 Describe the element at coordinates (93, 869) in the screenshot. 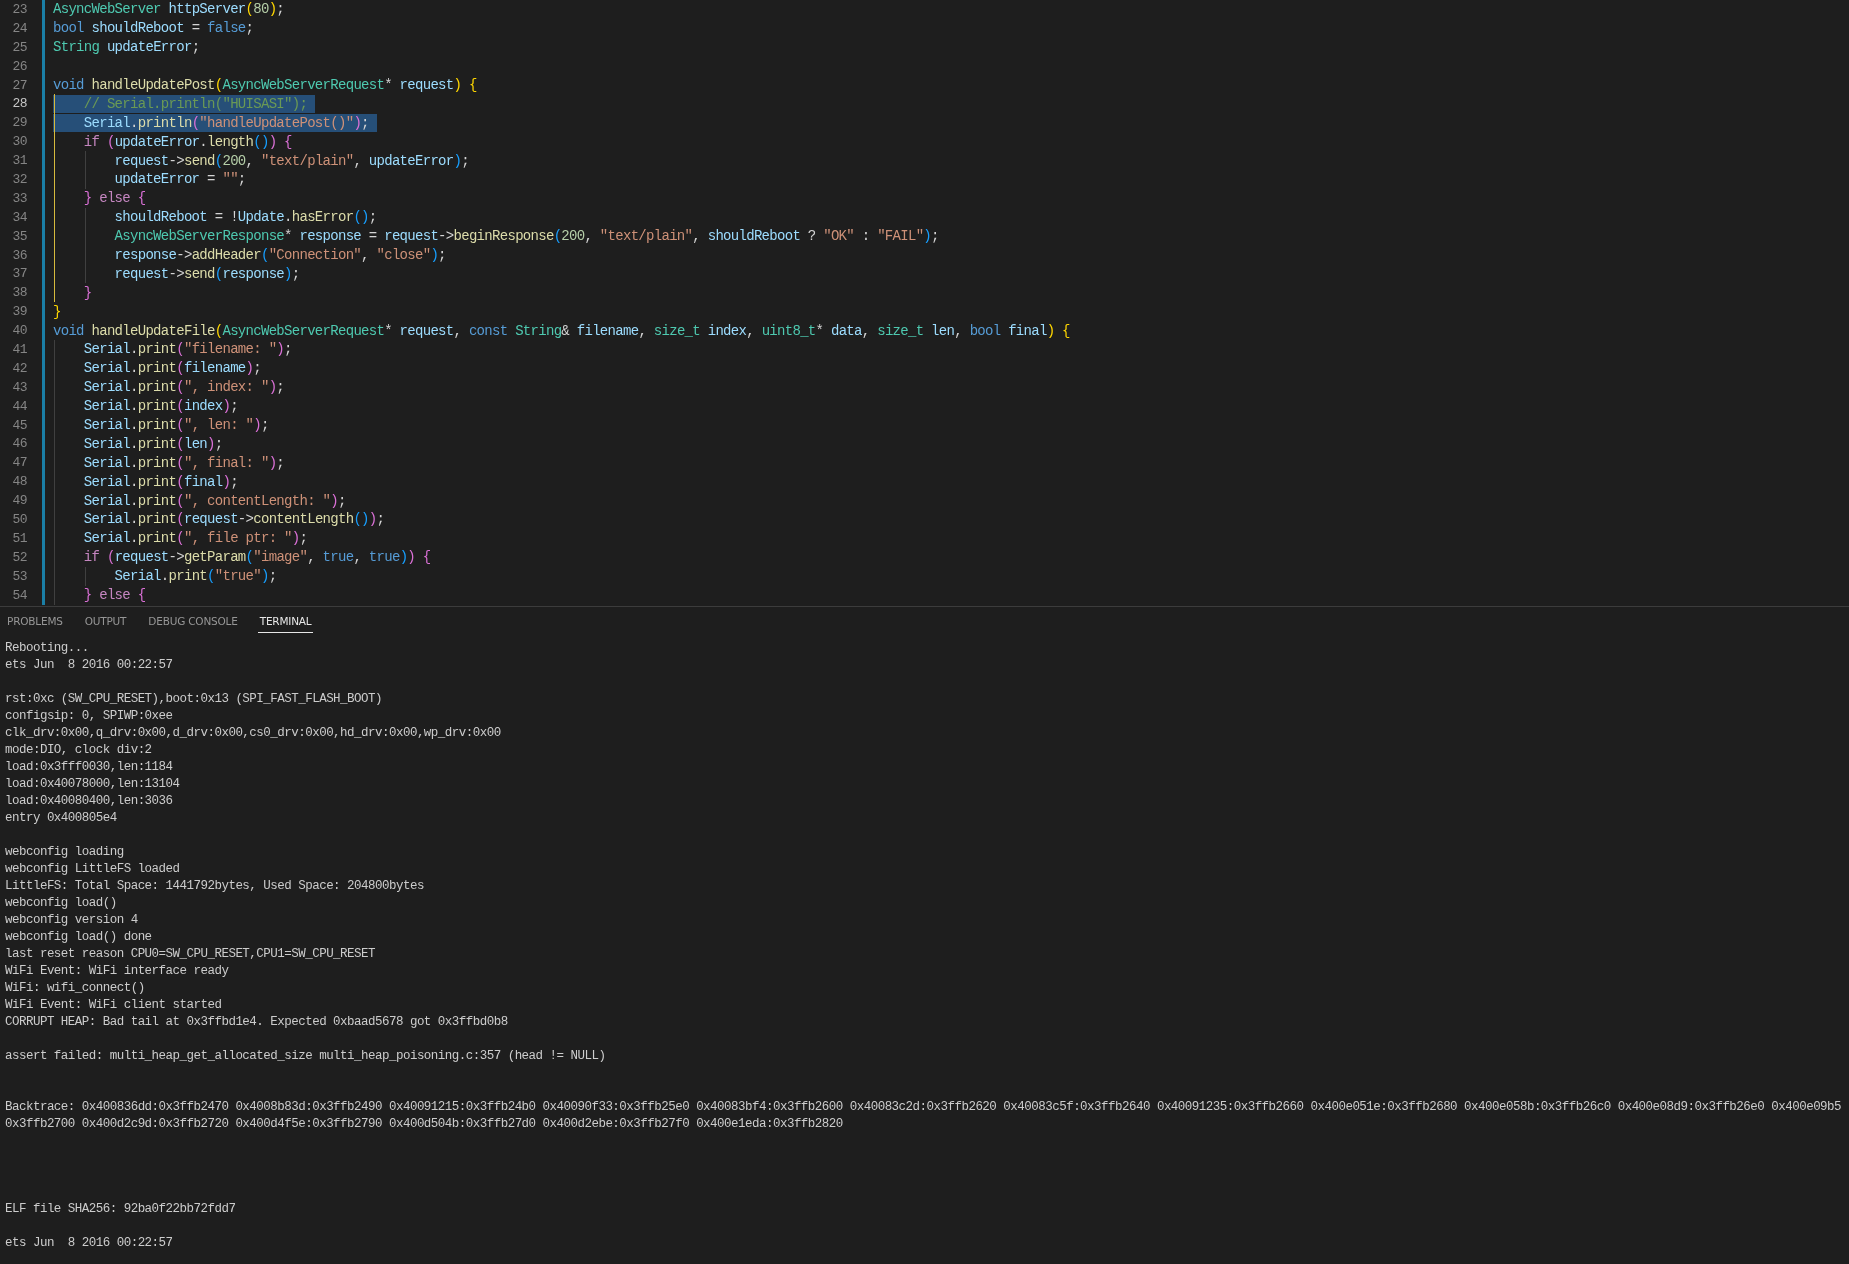

I see `terminal-line: webconfig LittleFS loaded` at that location.